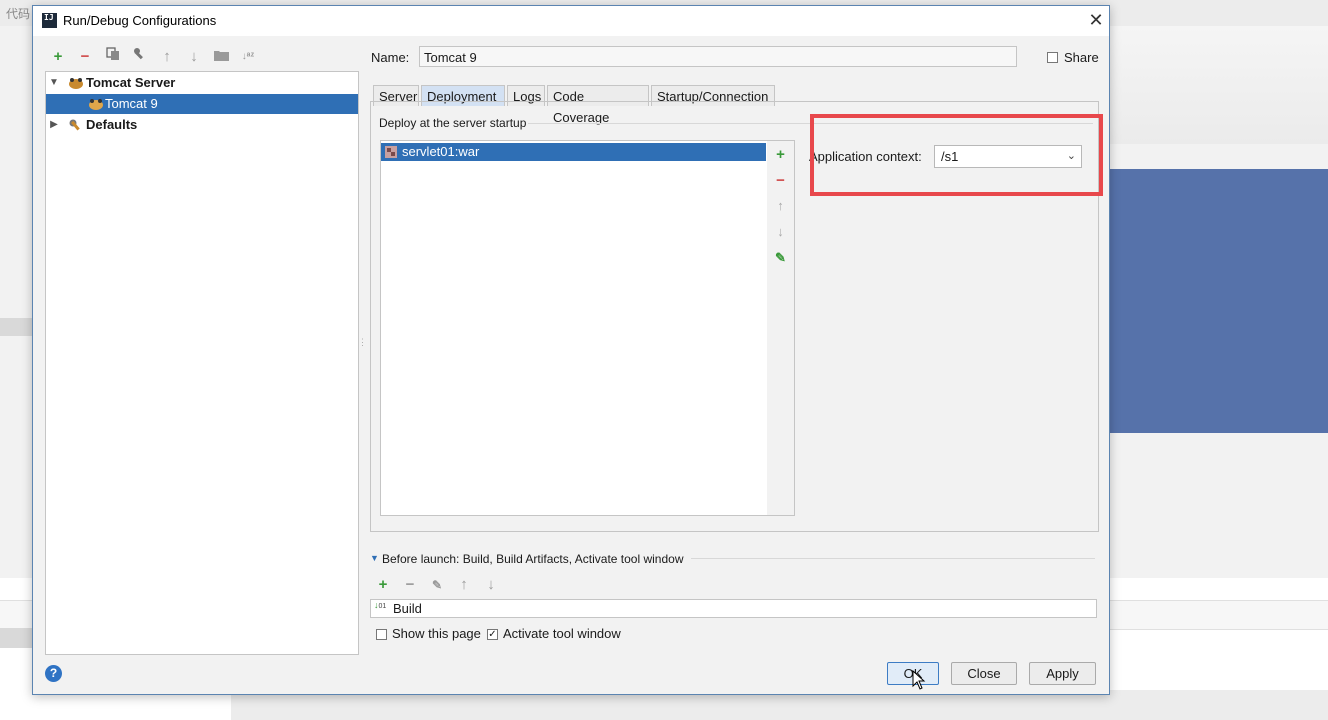  What do you see at coordinates (1062, 673) in the screenshot?
I see `apply-button: Apply` at bounding box center [1062, 673].